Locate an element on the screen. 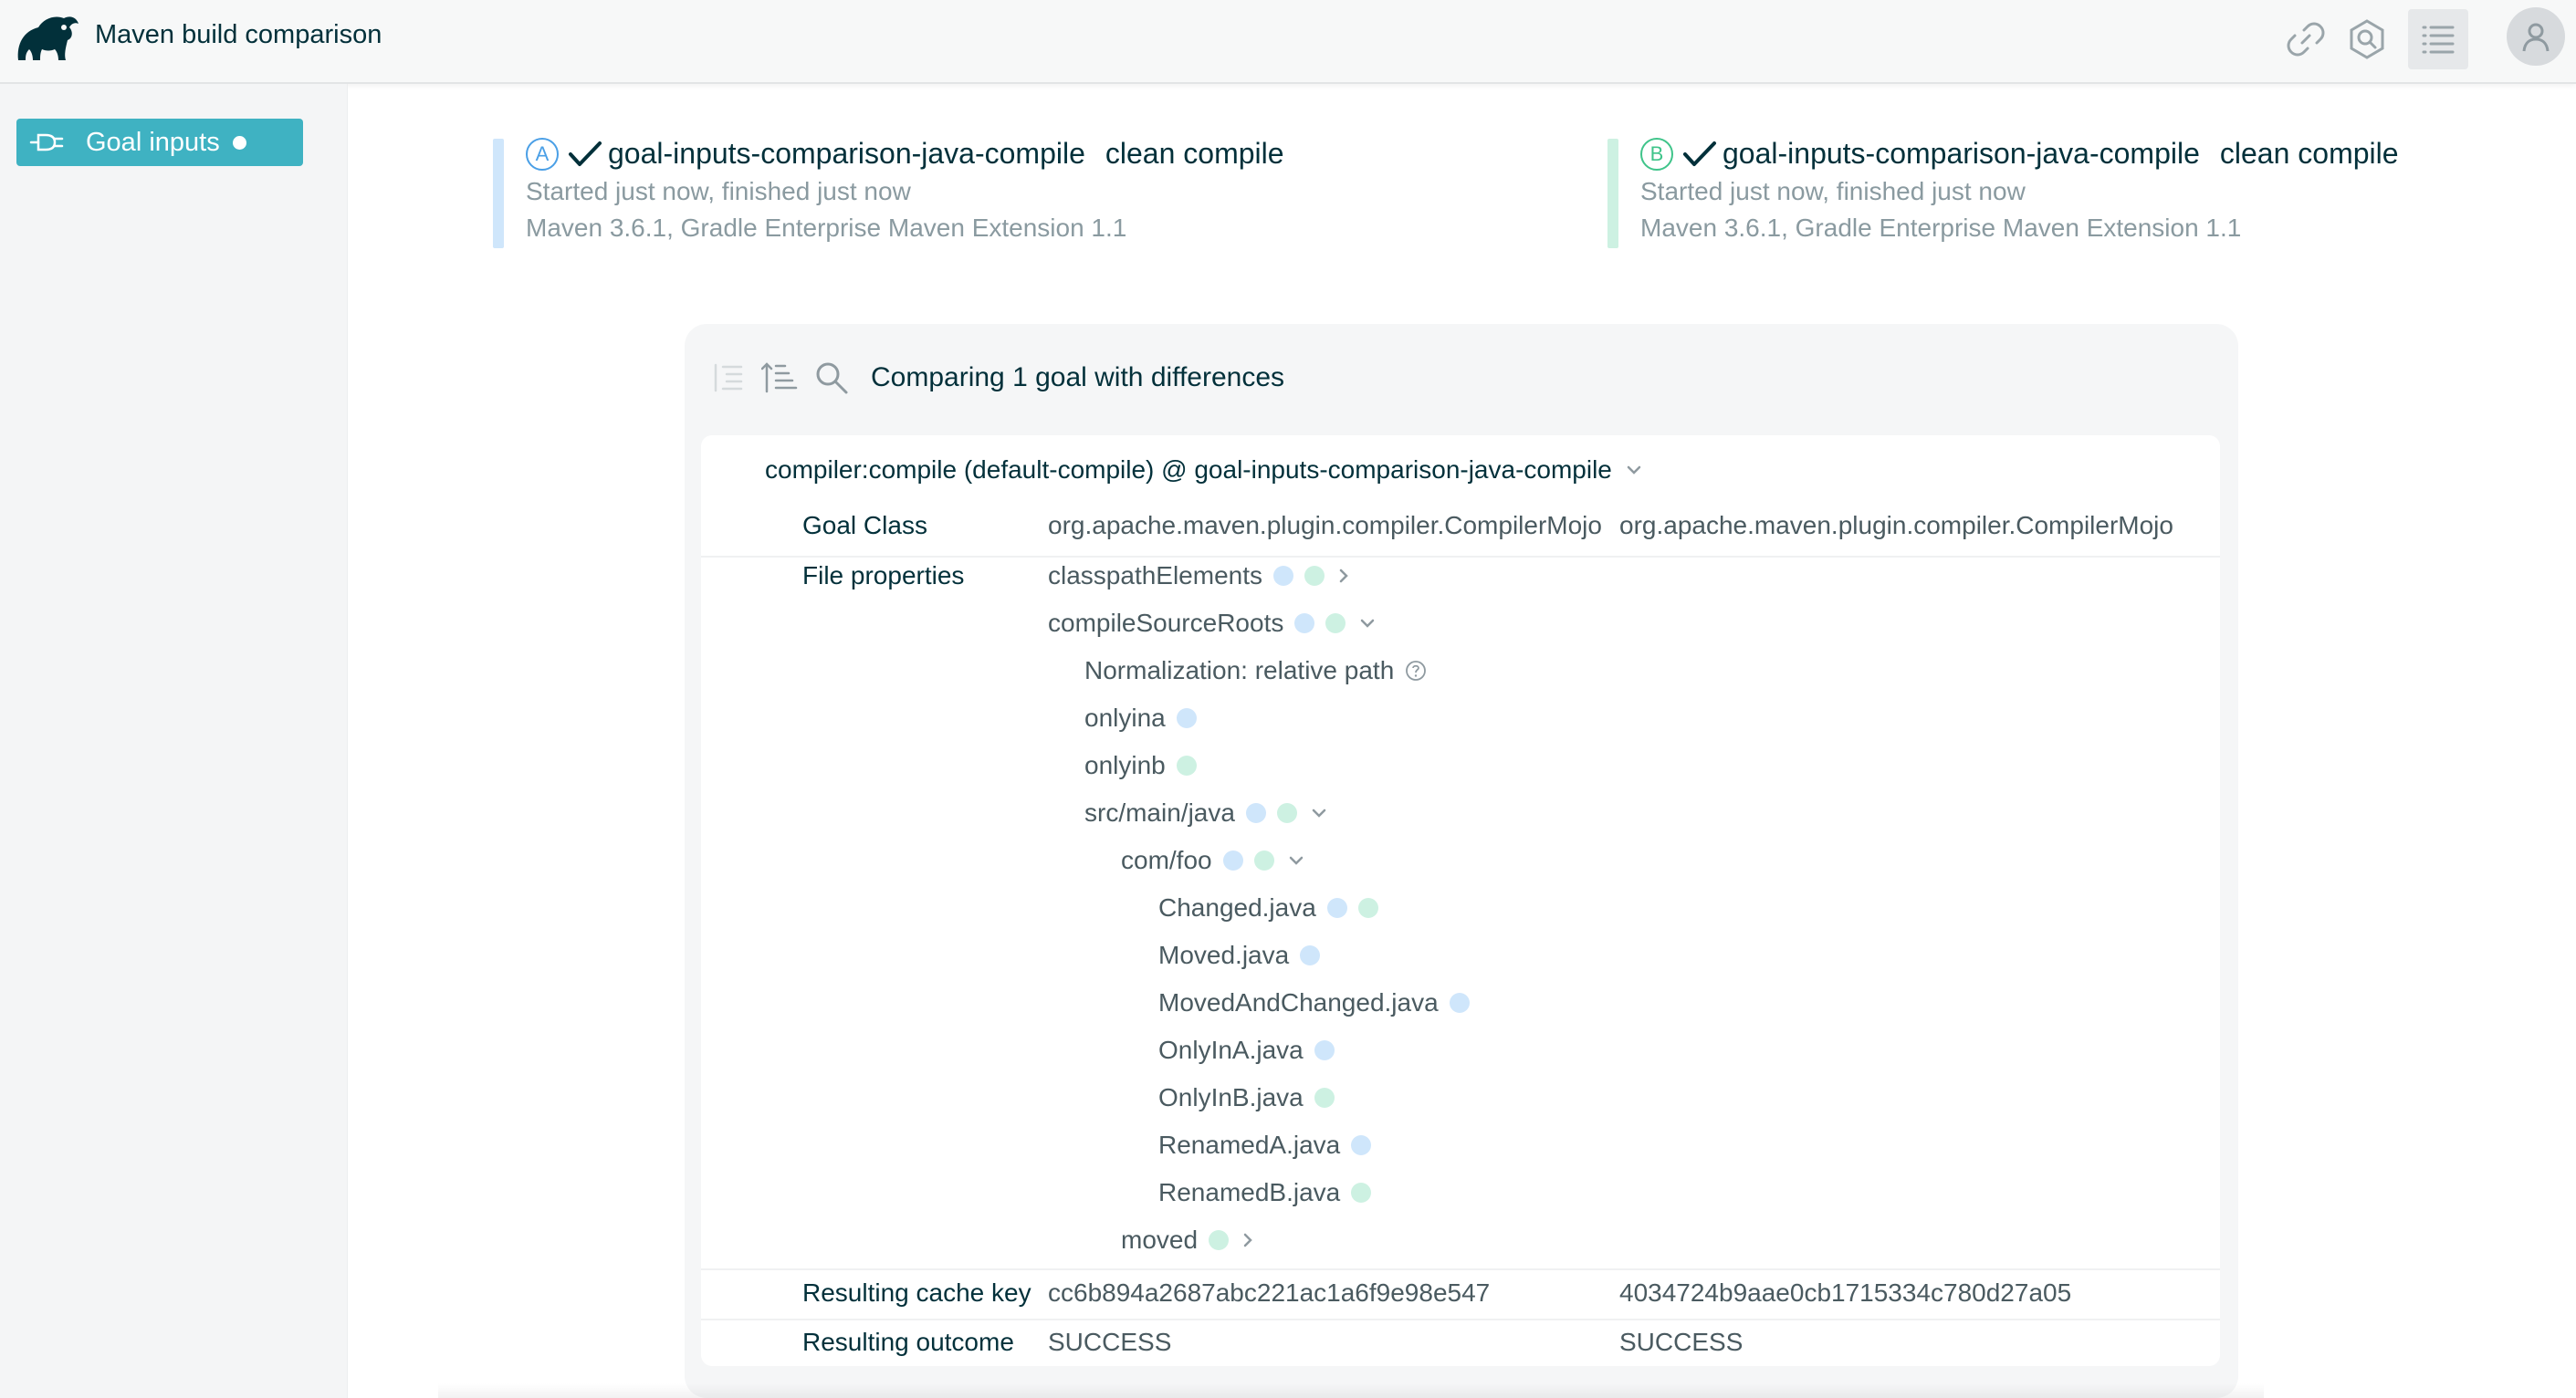  scan-button is located at coordinates (2367, 39).